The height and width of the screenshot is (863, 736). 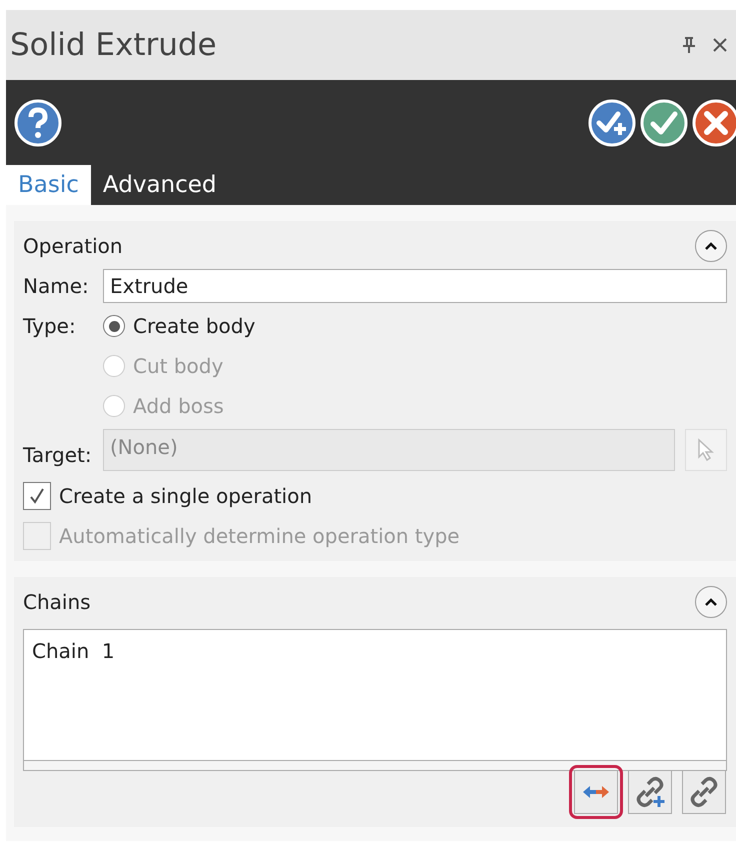 I want to click on radio-label: Add boss, so click(x=178, y=406).